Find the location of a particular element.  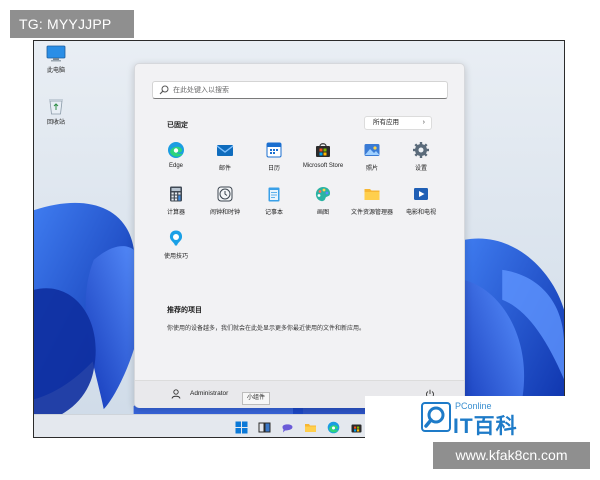

pinned-app-microsoft-store: Microsoft Store is located at coordinates (323, 155).